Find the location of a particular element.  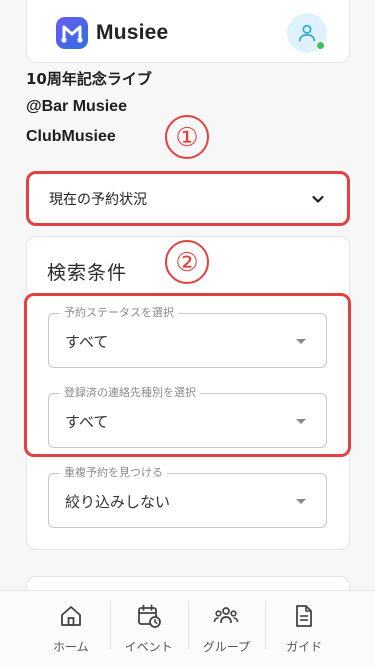

annotation-marker-1: ① is located at coordinates (187, 137).